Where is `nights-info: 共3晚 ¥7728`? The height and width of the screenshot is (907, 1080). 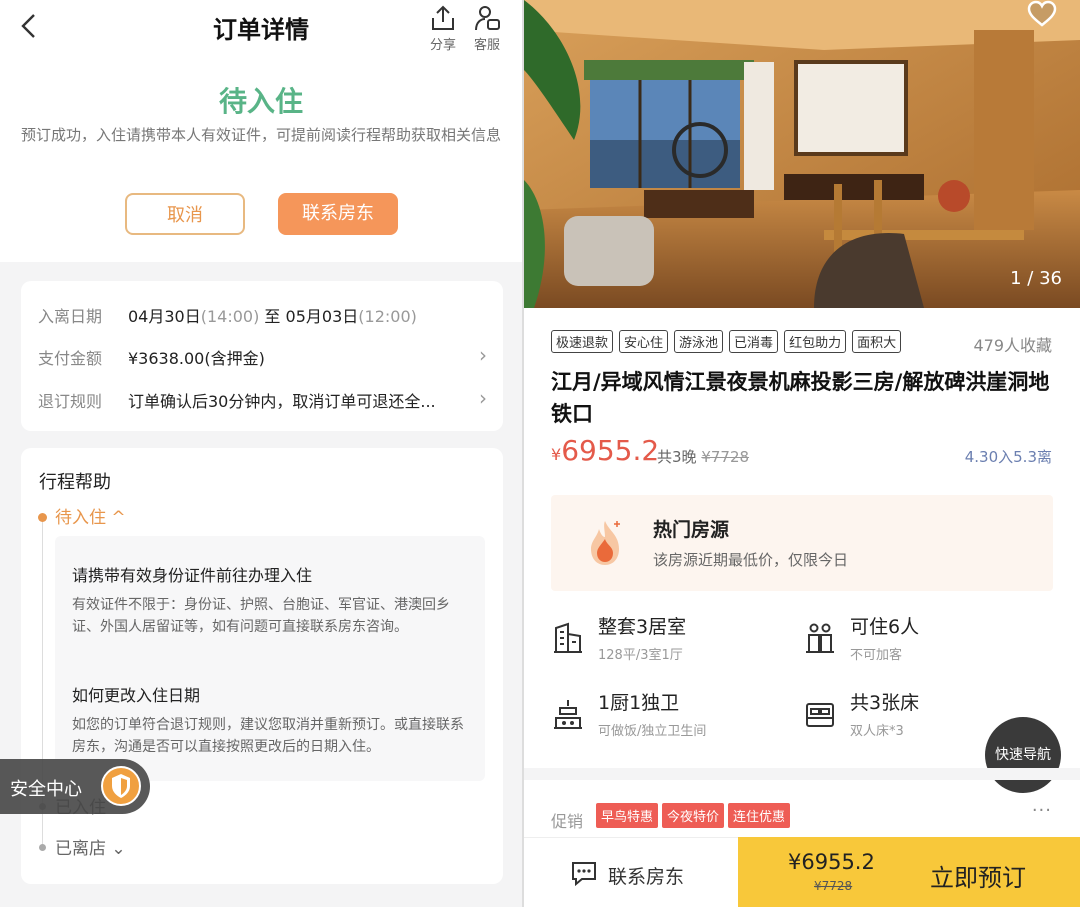 nights-info: 共3晚 ¥7728 is located at coordinates (703, 456).